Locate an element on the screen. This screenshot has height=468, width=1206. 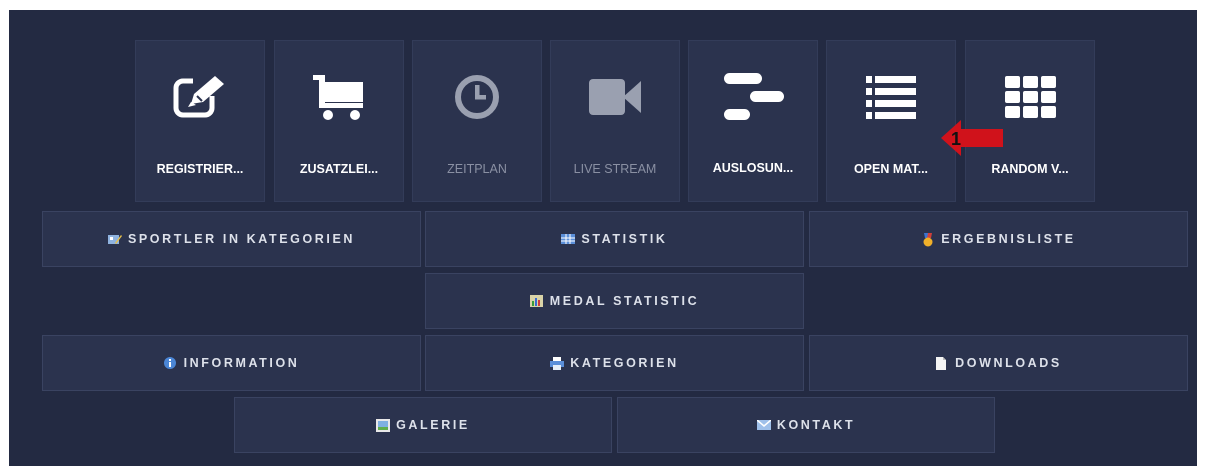
bar-label: INFORMATION is located at coordinates (241, 363).